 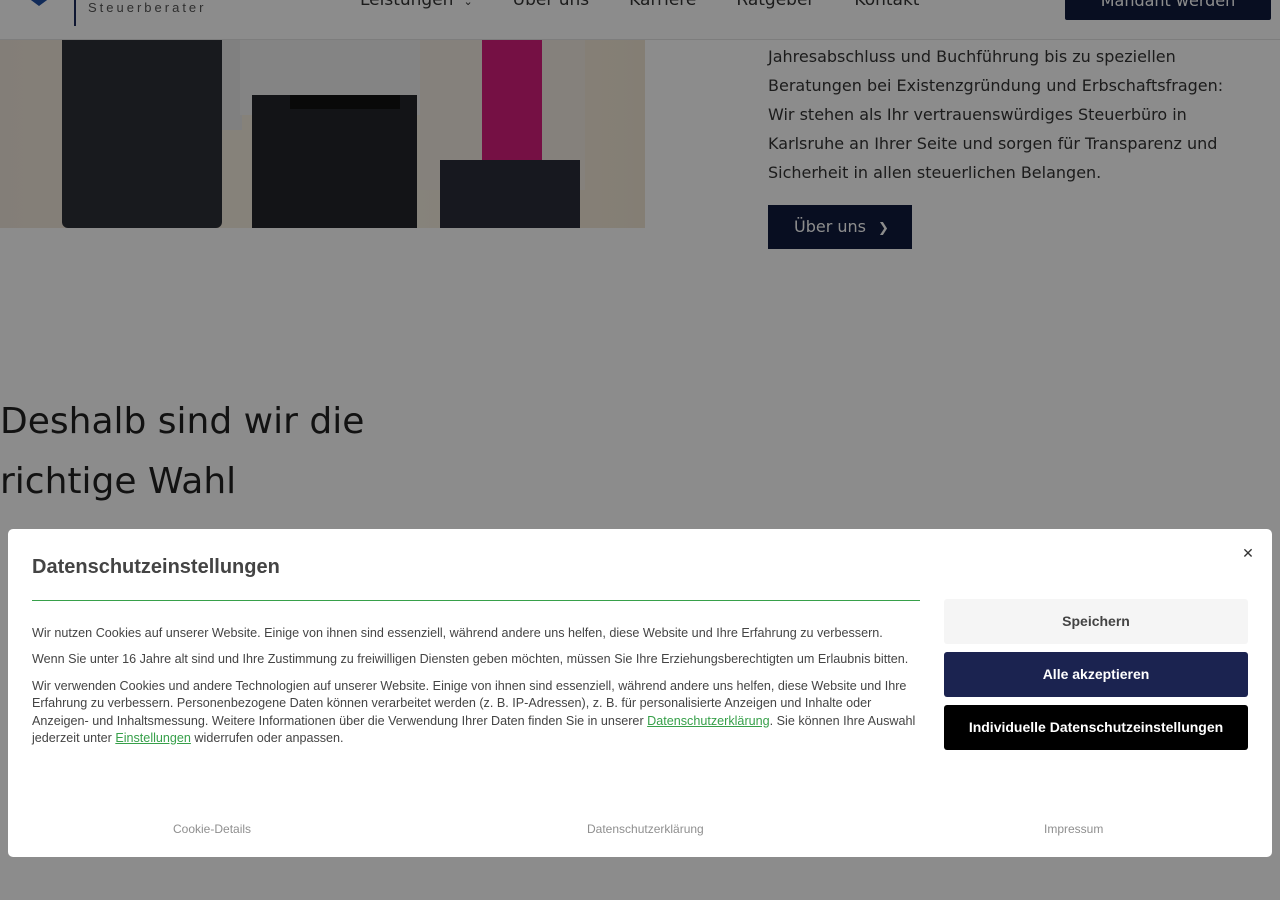 I want to click on cookie-details-link: Cookie-Details, so click(x=212, y=829).